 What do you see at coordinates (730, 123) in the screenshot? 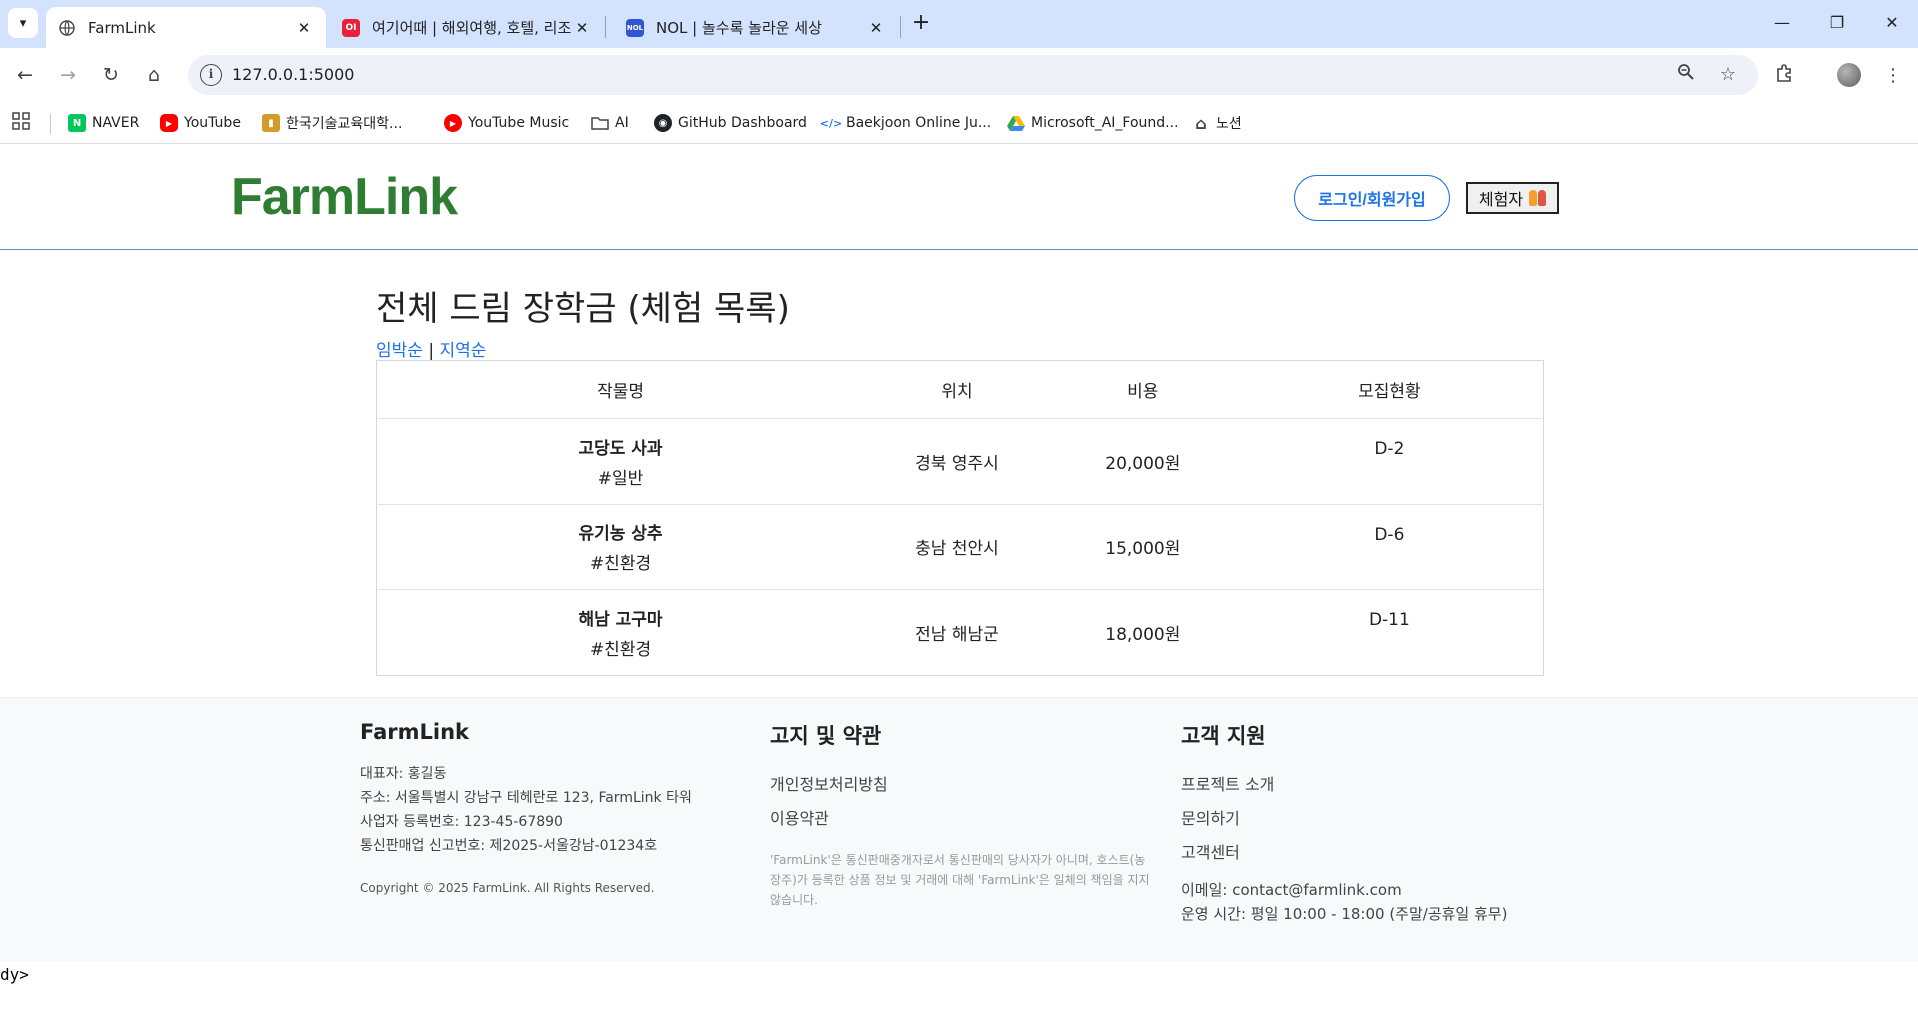
I see `bookmark-github: ◉ GitHub Dashboard` at bounding box center [730, 123].